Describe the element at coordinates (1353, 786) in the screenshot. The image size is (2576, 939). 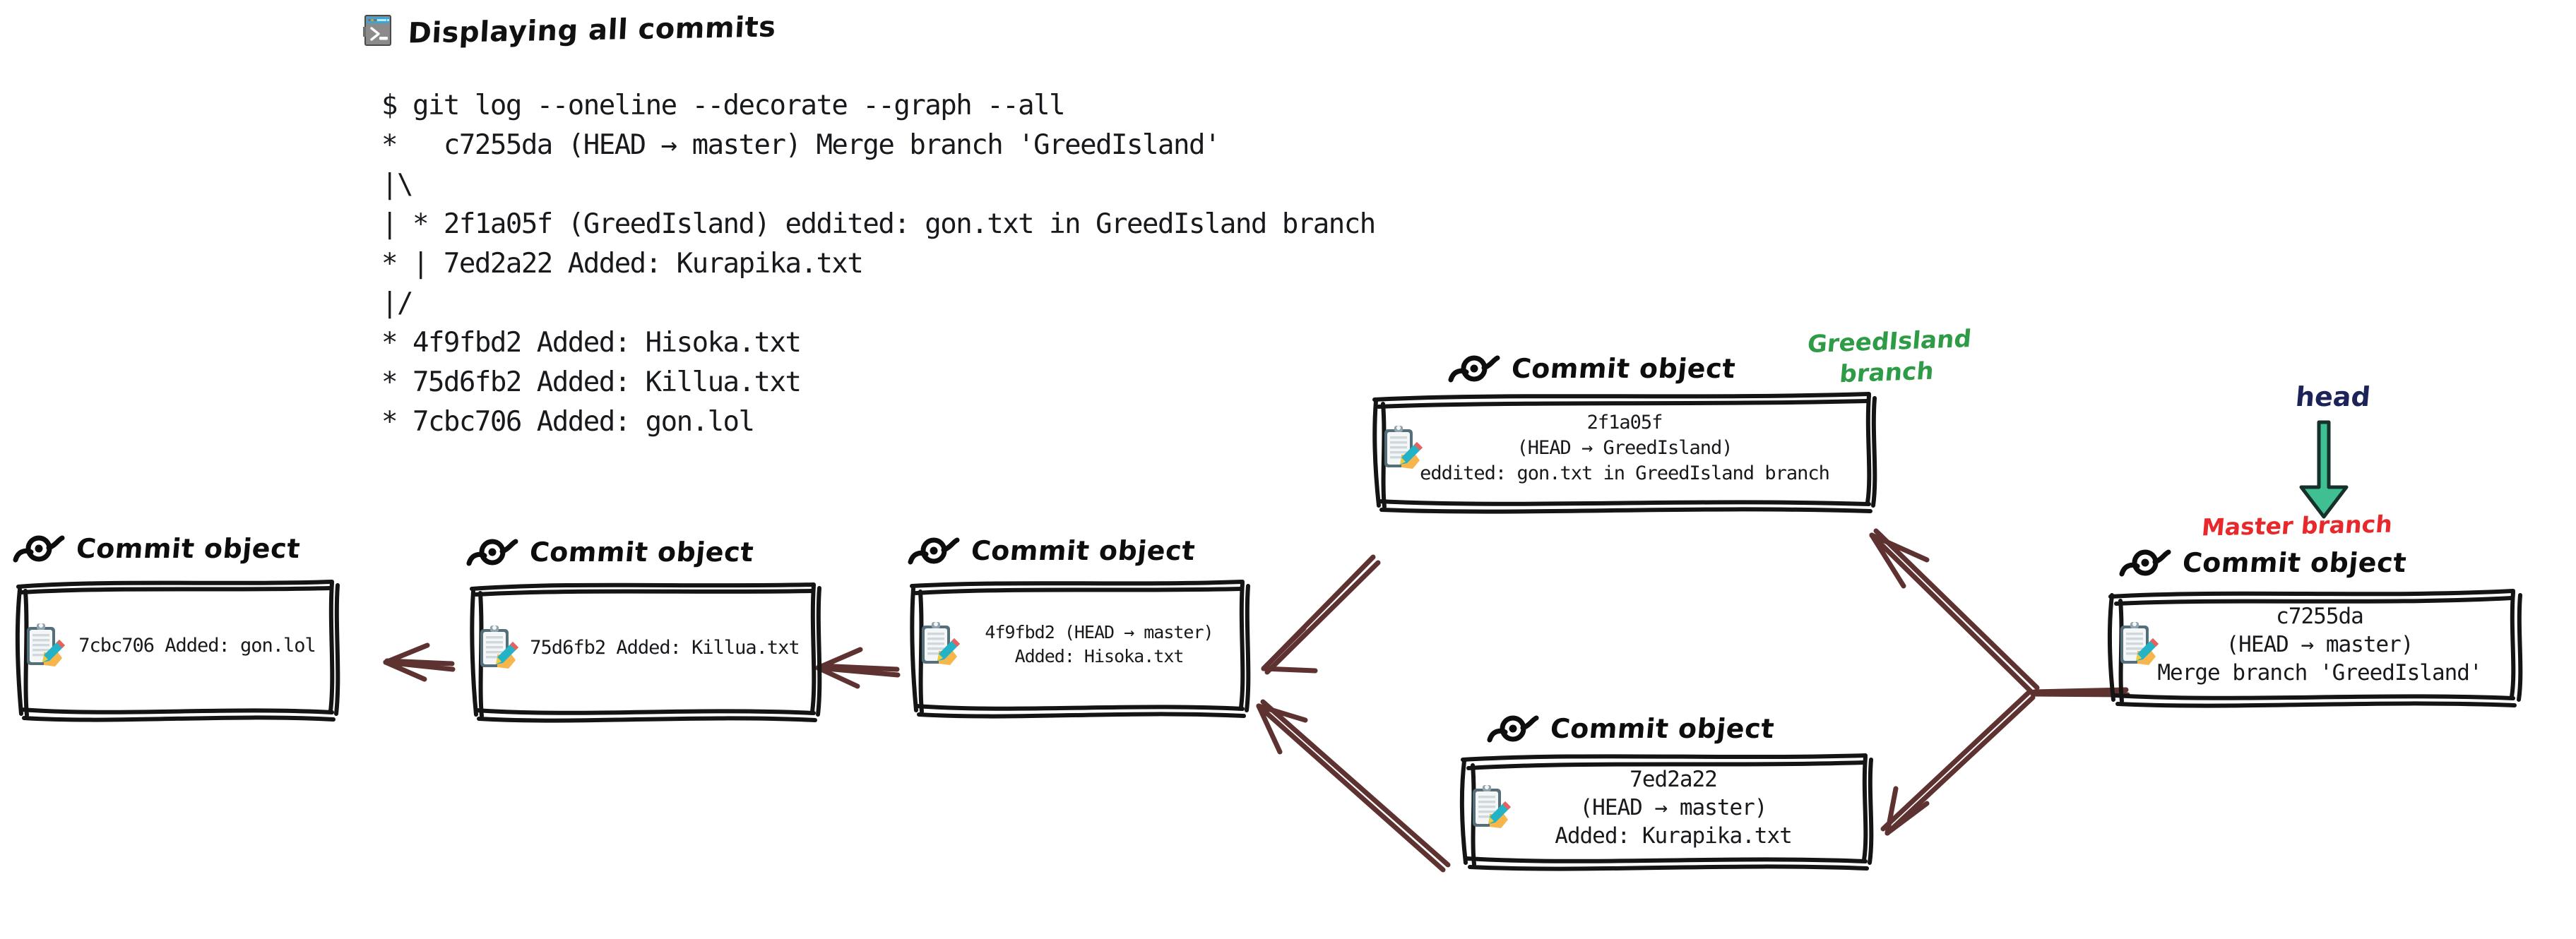
I see `arrow-kurapika-to-hisoka` at that location.